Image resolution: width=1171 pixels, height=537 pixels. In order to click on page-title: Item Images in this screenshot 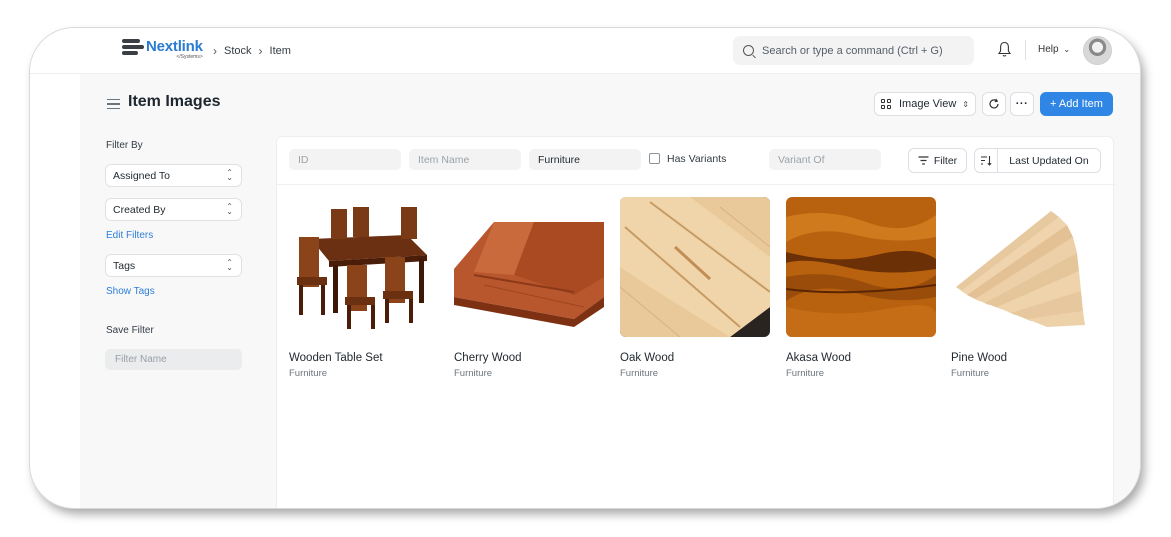, I will do `click(174, 101)`.